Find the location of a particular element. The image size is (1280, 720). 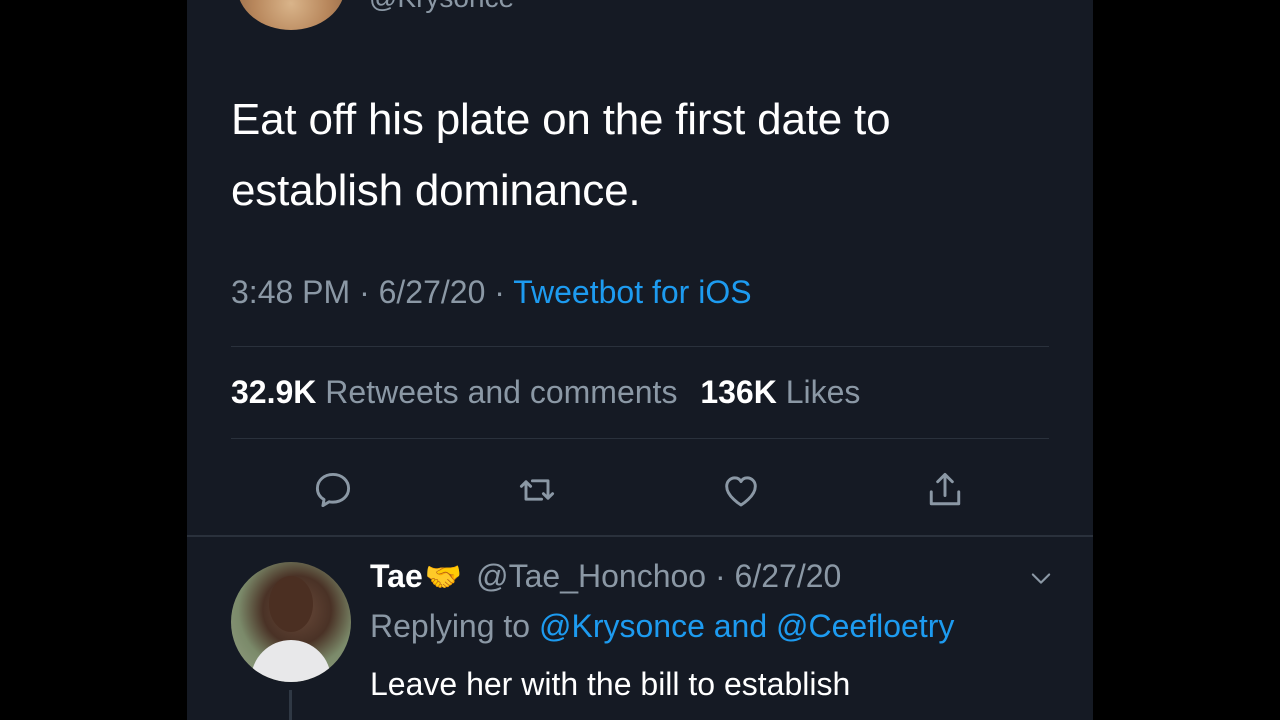

chevron-down-icon is located at coordinates (1041, 578).